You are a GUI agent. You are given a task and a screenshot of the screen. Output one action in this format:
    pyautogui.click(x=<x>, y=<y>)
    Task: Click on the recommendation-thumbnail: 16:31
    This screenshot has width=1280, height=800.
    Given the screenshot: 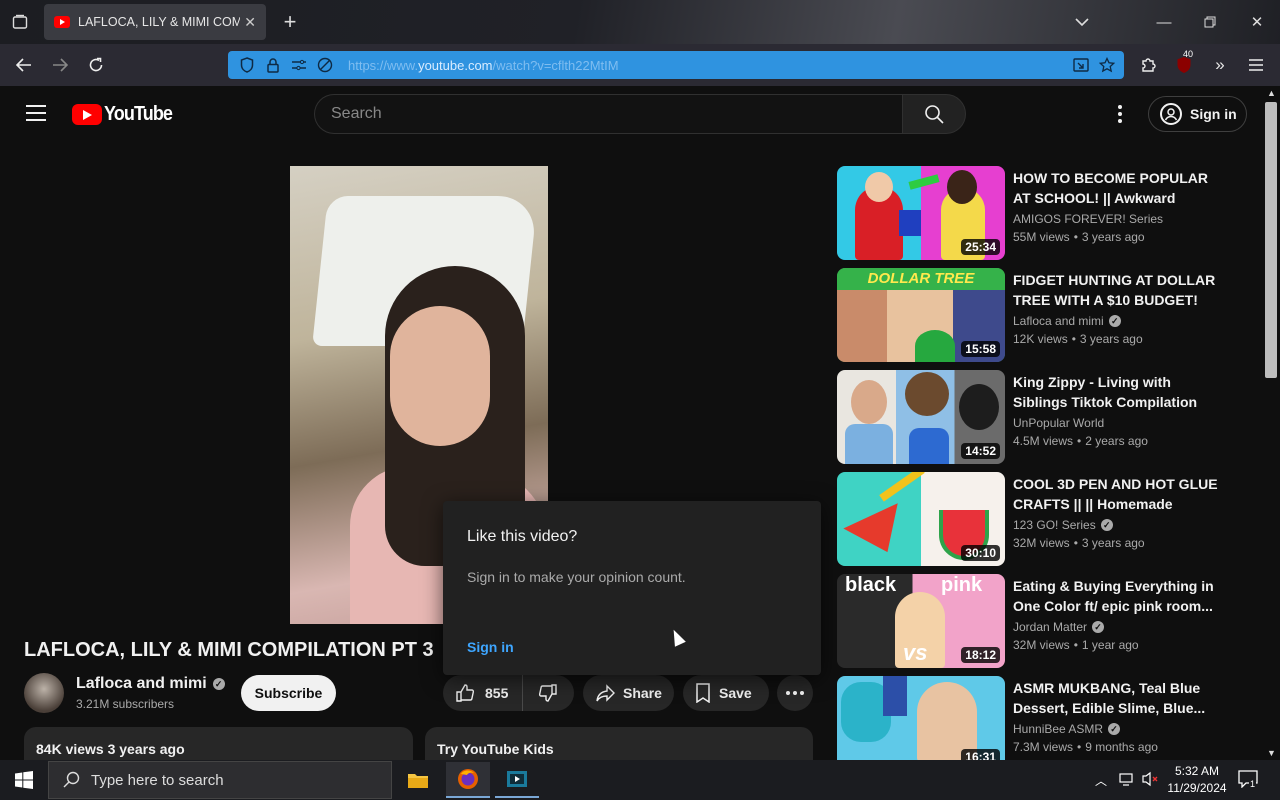 What is the action you would take?
    pyautogui.click(x=921, y=718)
    